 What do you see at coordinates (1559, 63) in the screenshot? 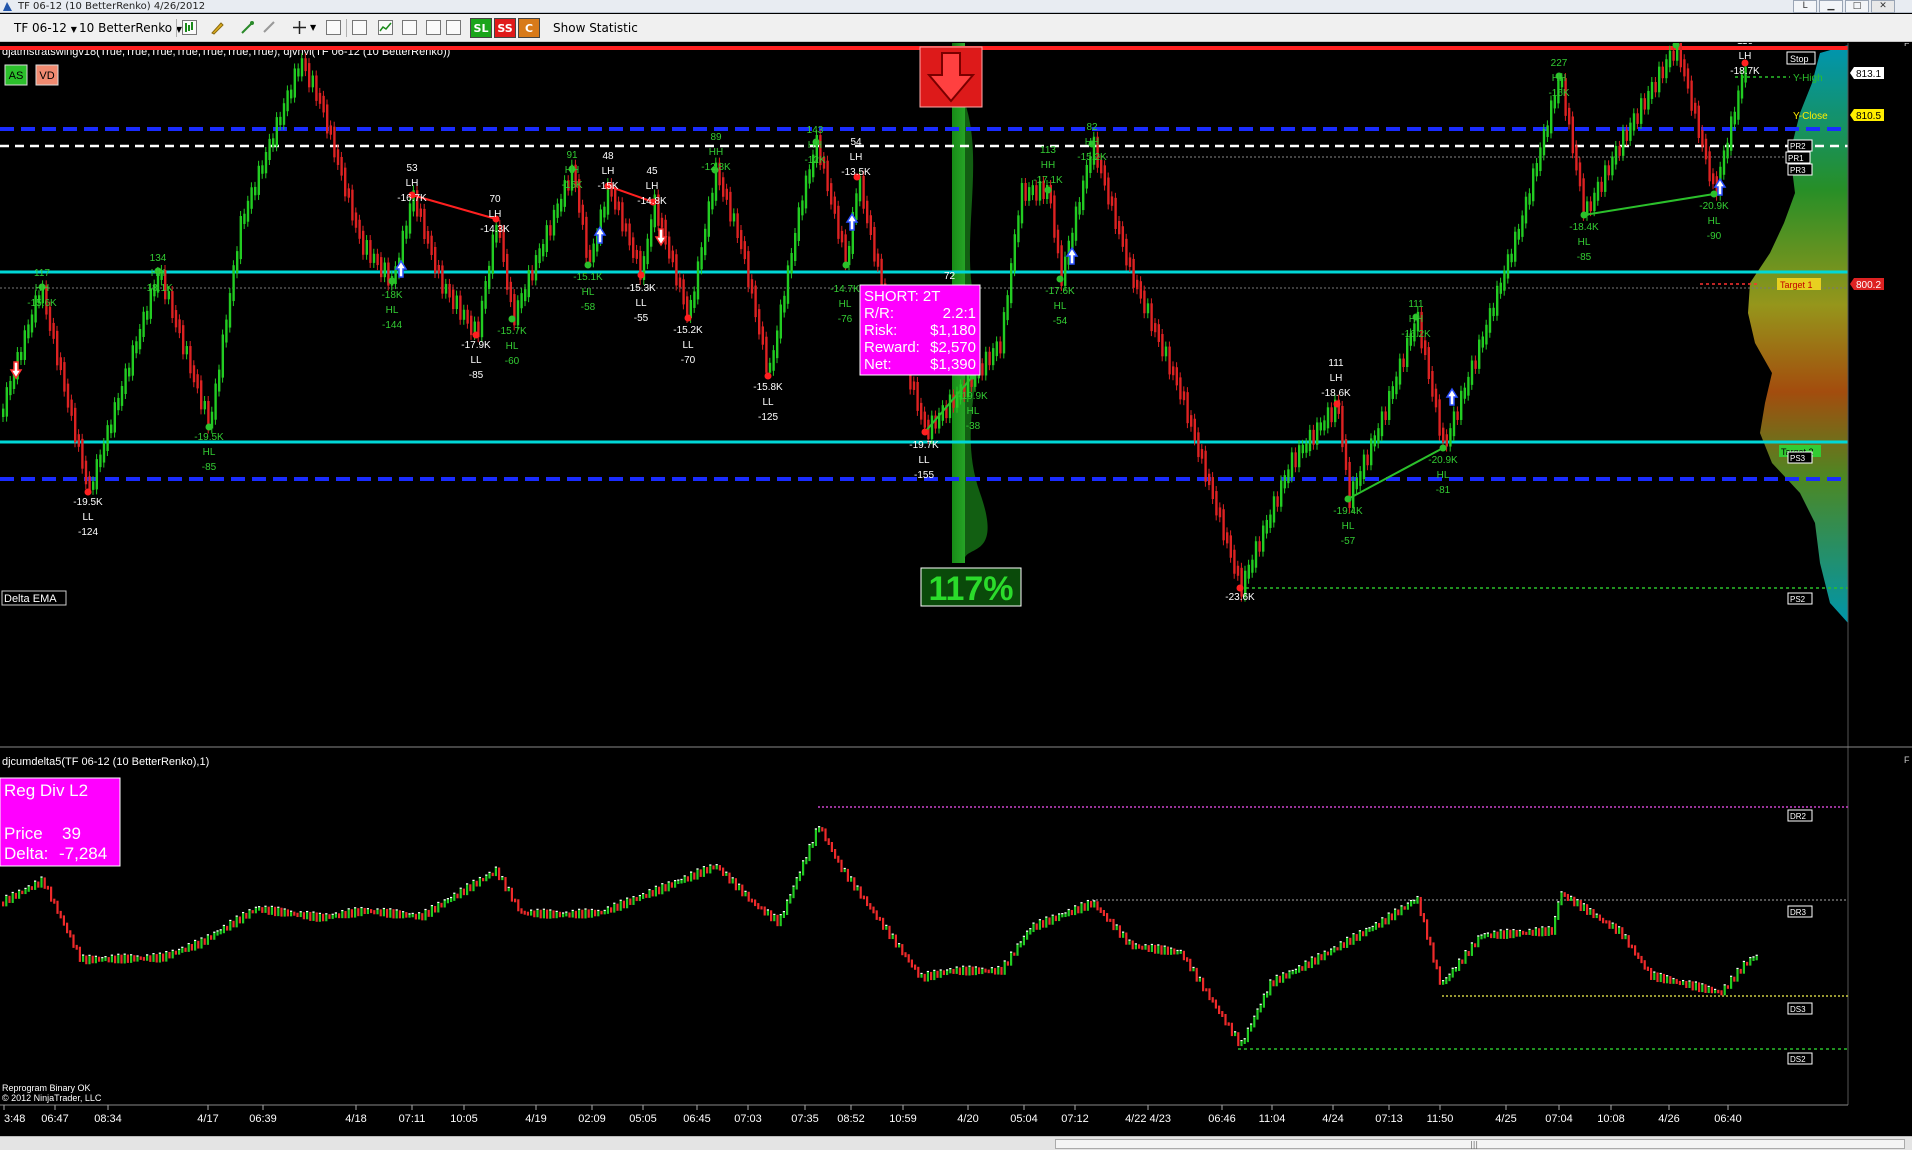
I see `swing-label-text: 227` at bounding box center [1559, 63].